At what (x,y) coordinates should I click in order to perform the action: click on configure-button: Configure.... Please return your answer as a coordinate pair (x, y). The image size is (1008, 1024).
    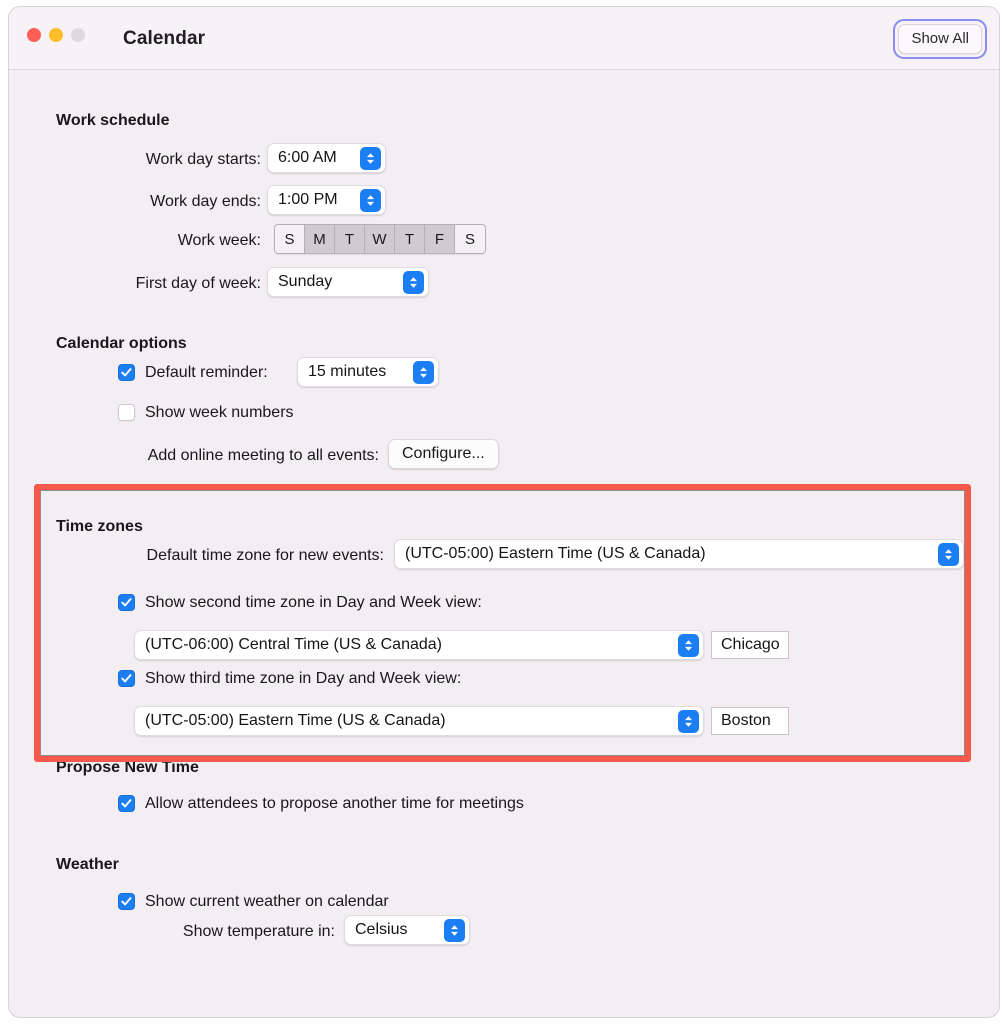
    Looking at the image, I should click on (443, 454).